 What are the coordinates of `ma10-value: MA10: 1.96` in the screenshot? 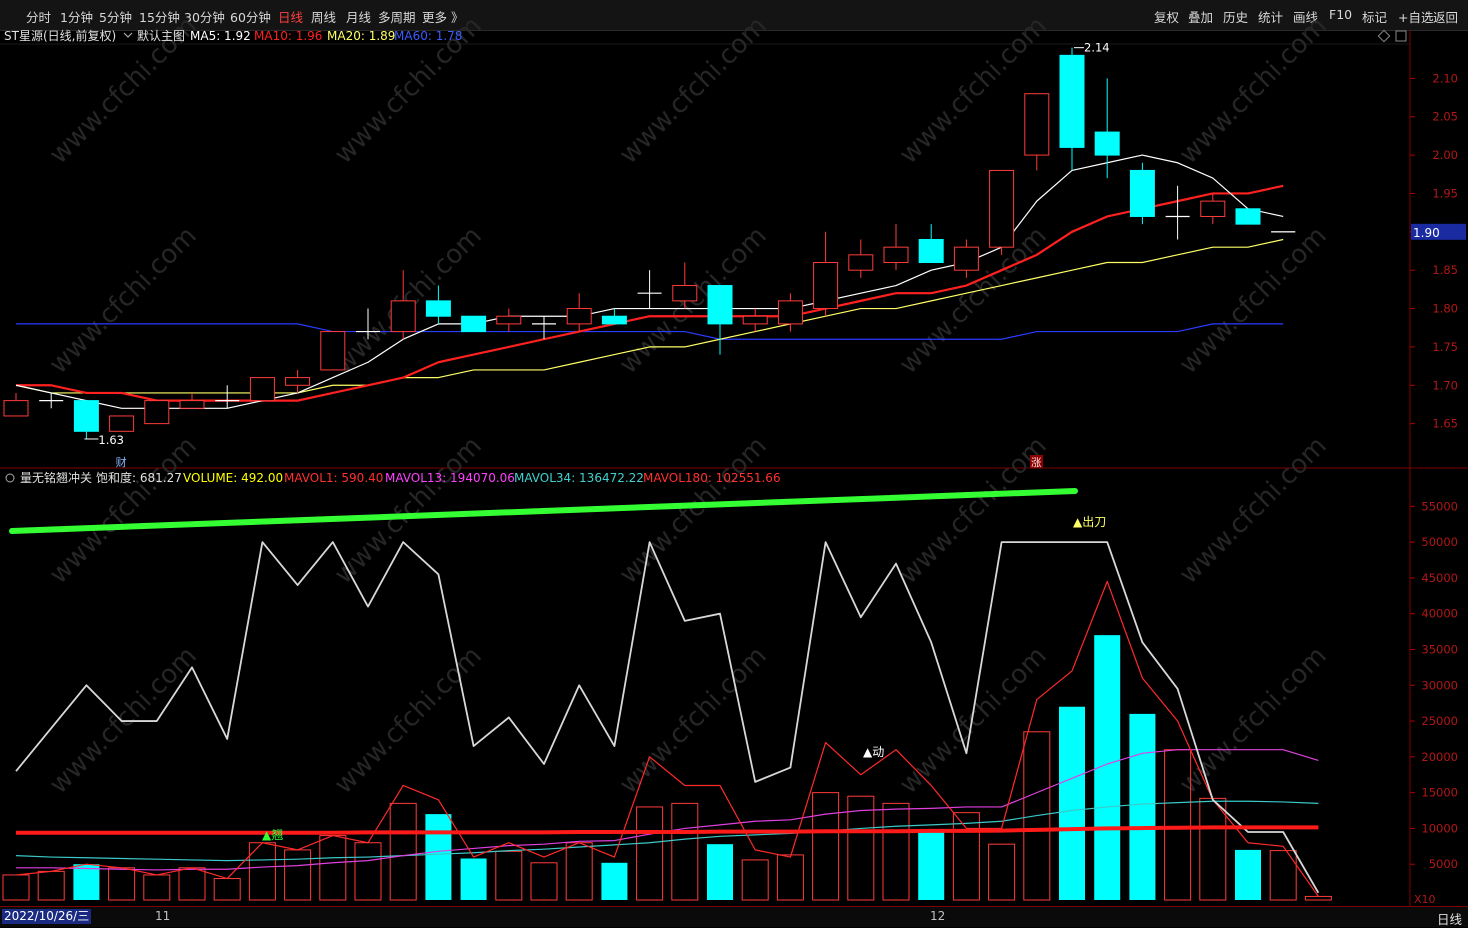 It's located at (288, 36).